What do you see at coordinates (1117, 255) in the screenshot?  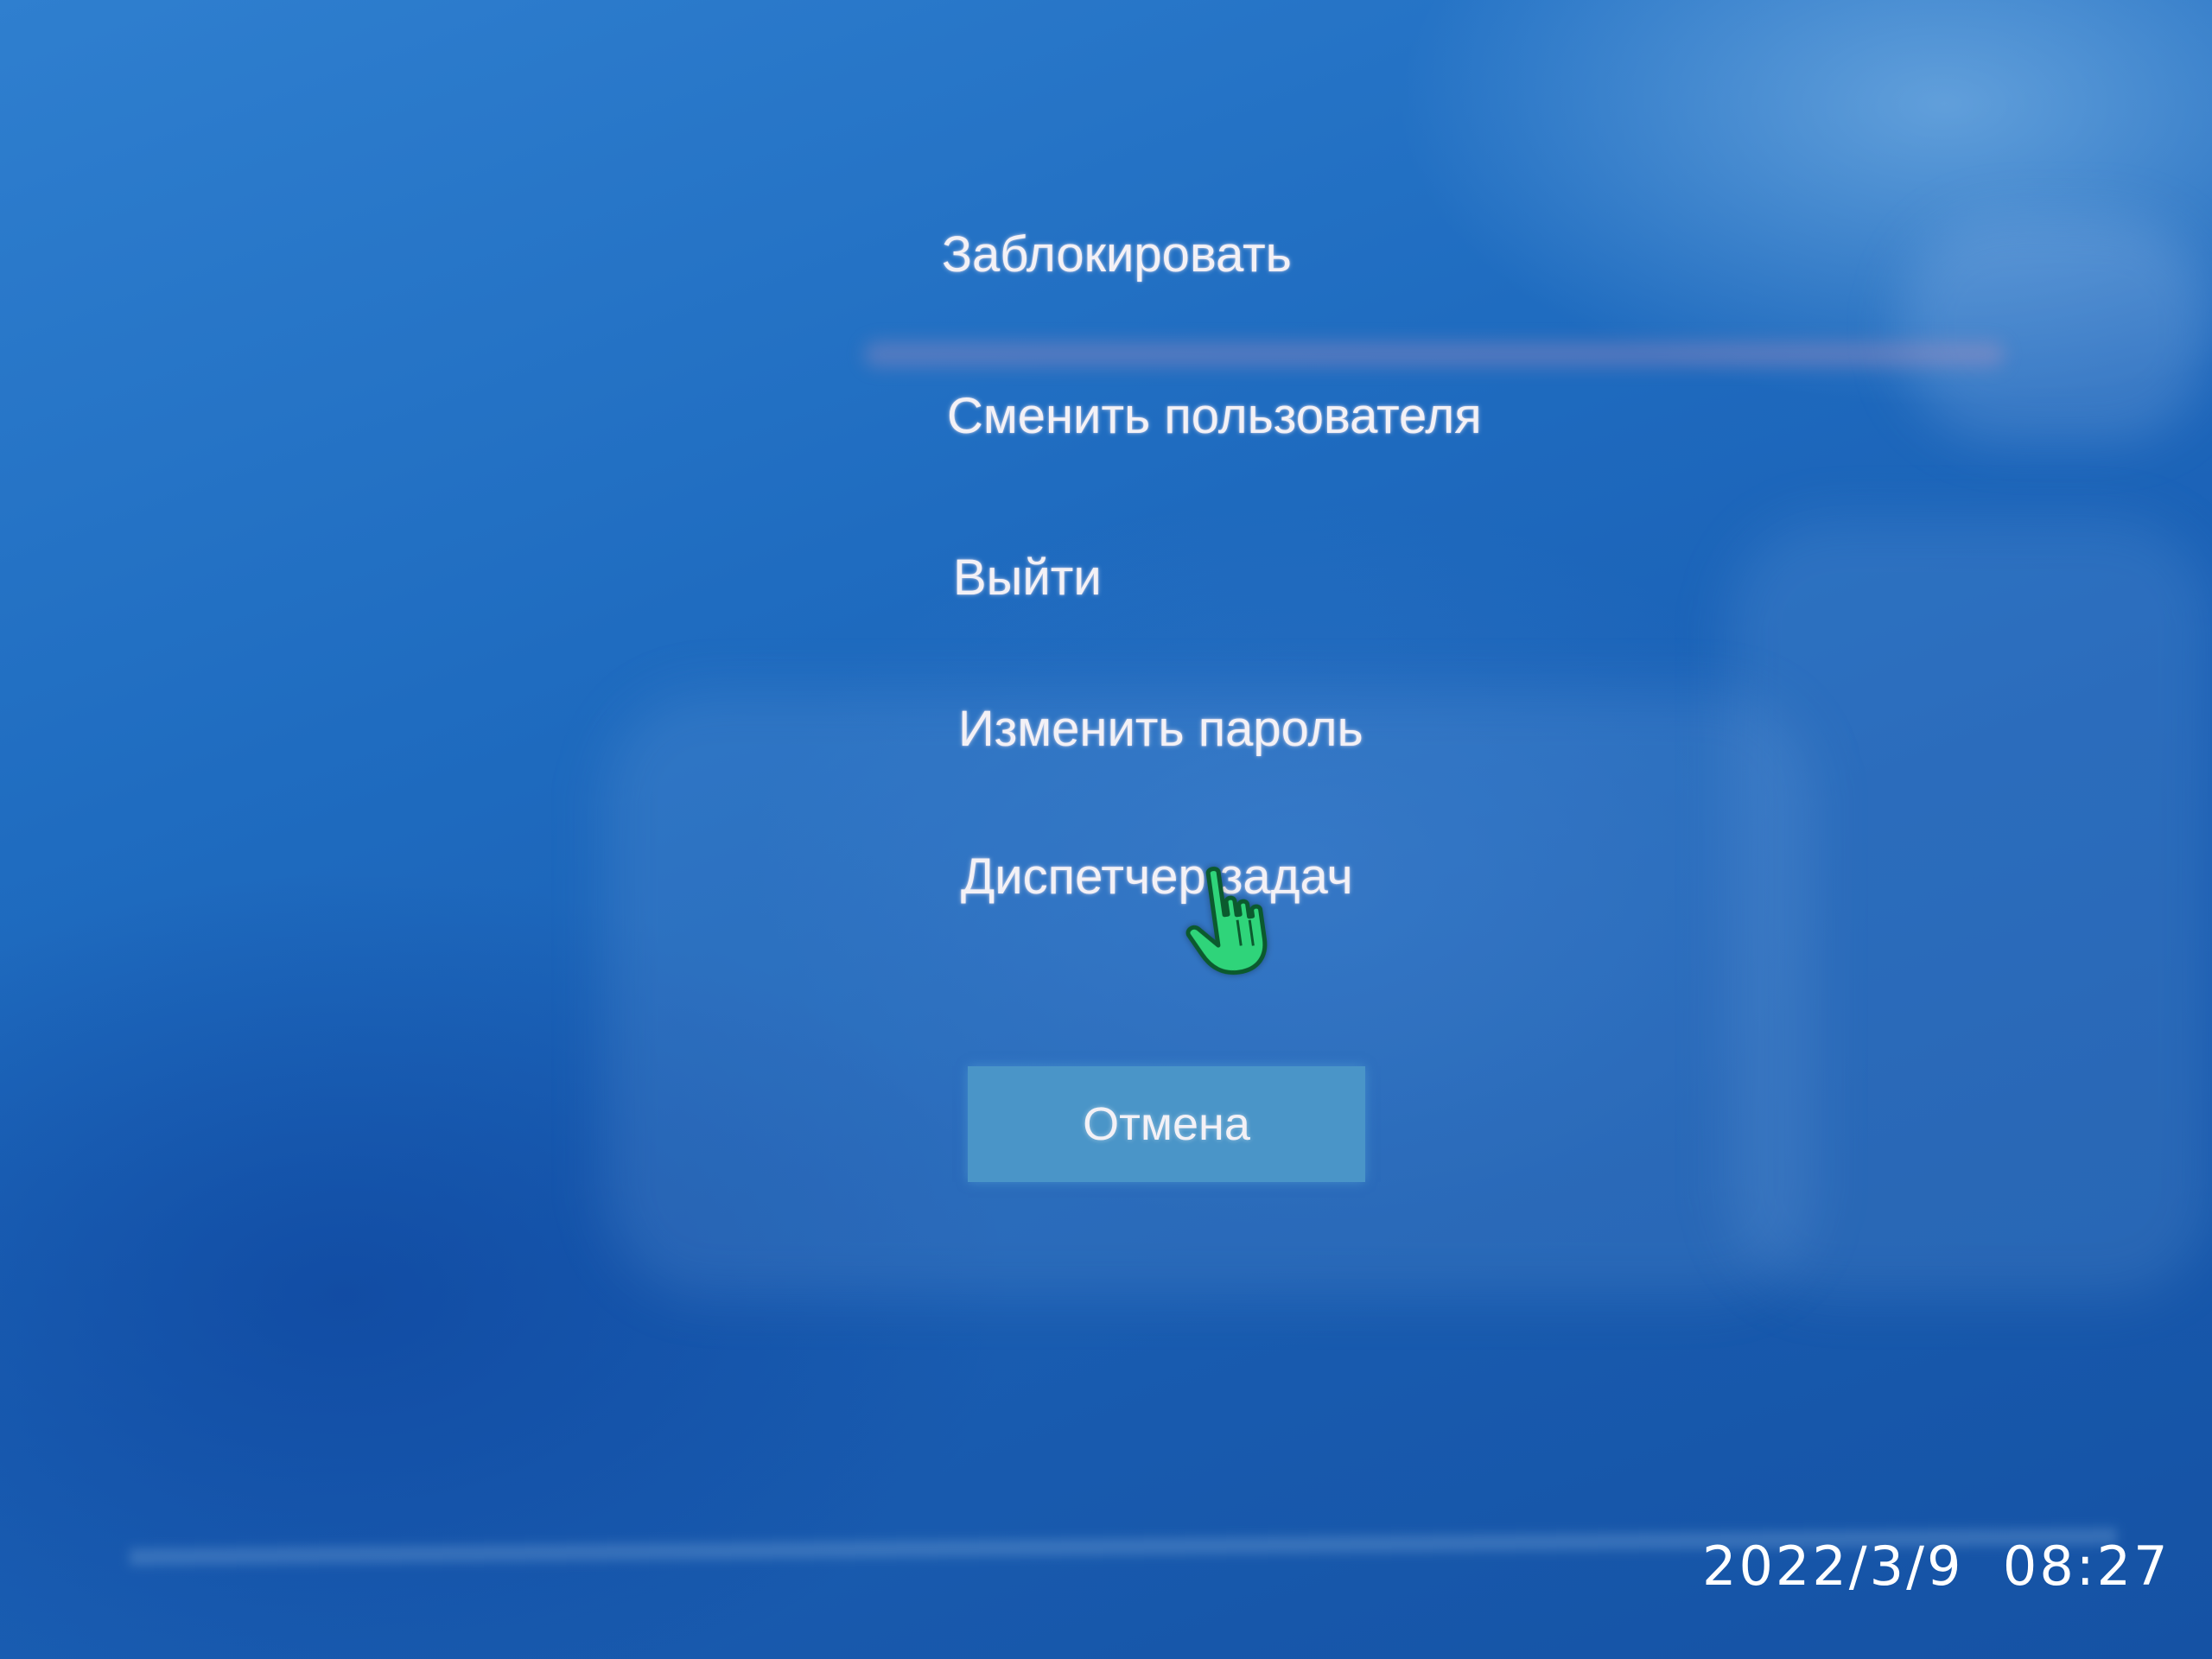 I see `lock-option: Заблокировать` at bounding box center [1117, 255].